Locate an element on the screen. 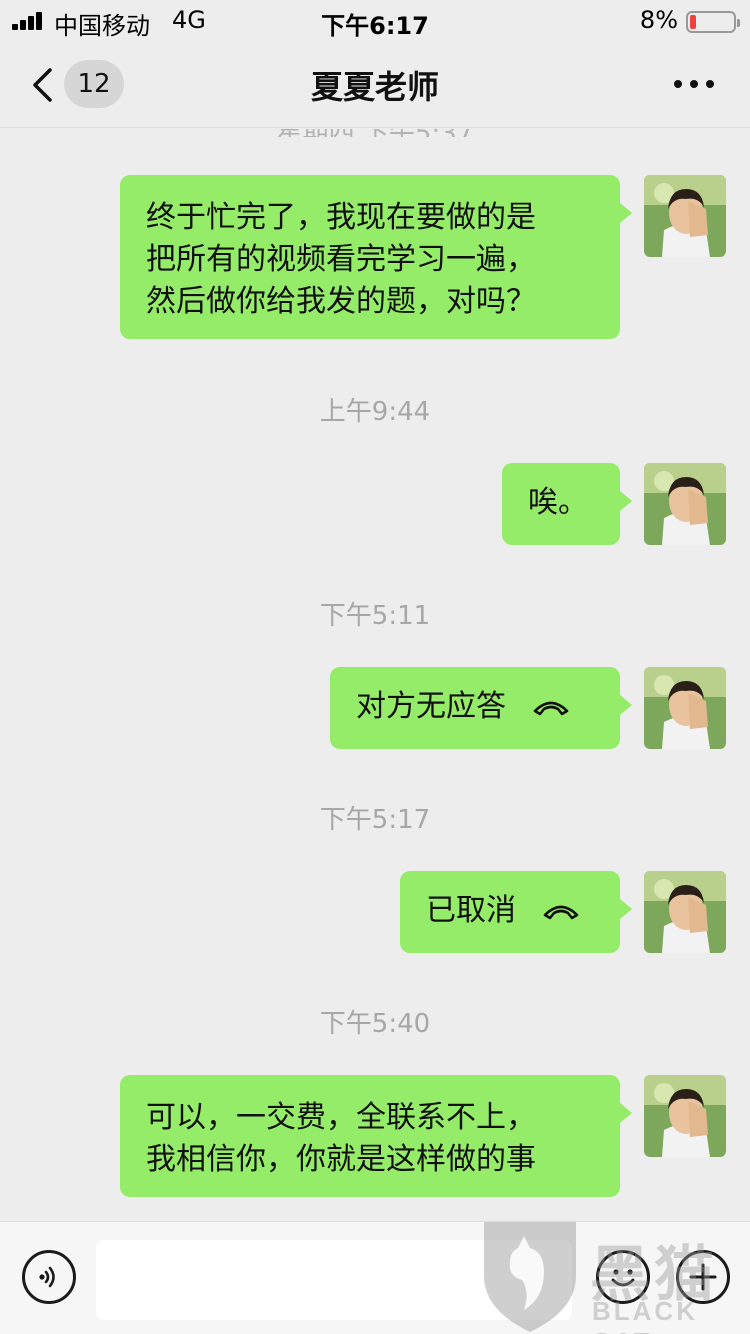 This screenshot has width=750, height=1334. chat-header: 12 夏夏老师 is located at coordinates (375, 84).